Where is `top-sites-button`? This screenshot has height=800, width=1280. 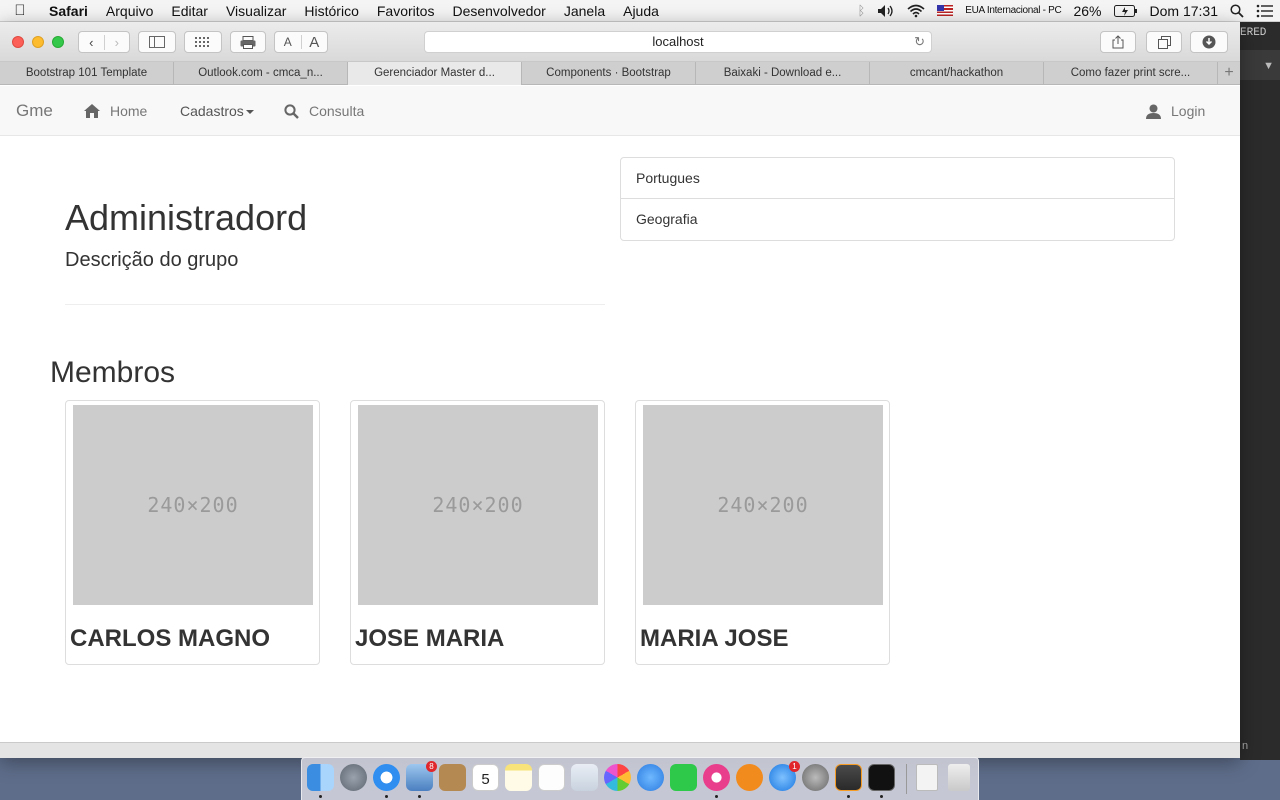
top-sites-button is located at coordinates (203, 42).